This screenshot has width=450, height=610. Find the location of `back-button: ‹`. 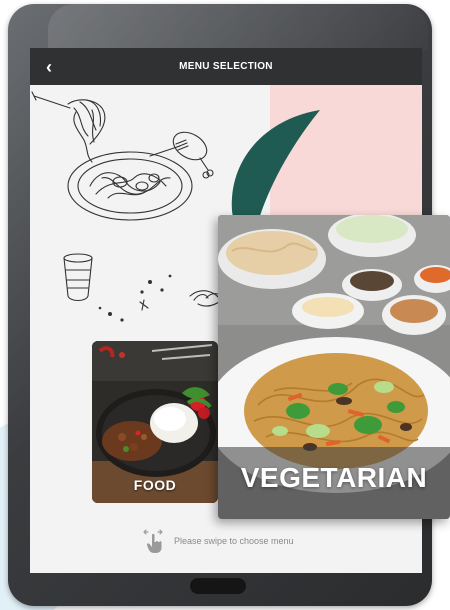

back-button: ‹ is located at coordinates (49, 67).